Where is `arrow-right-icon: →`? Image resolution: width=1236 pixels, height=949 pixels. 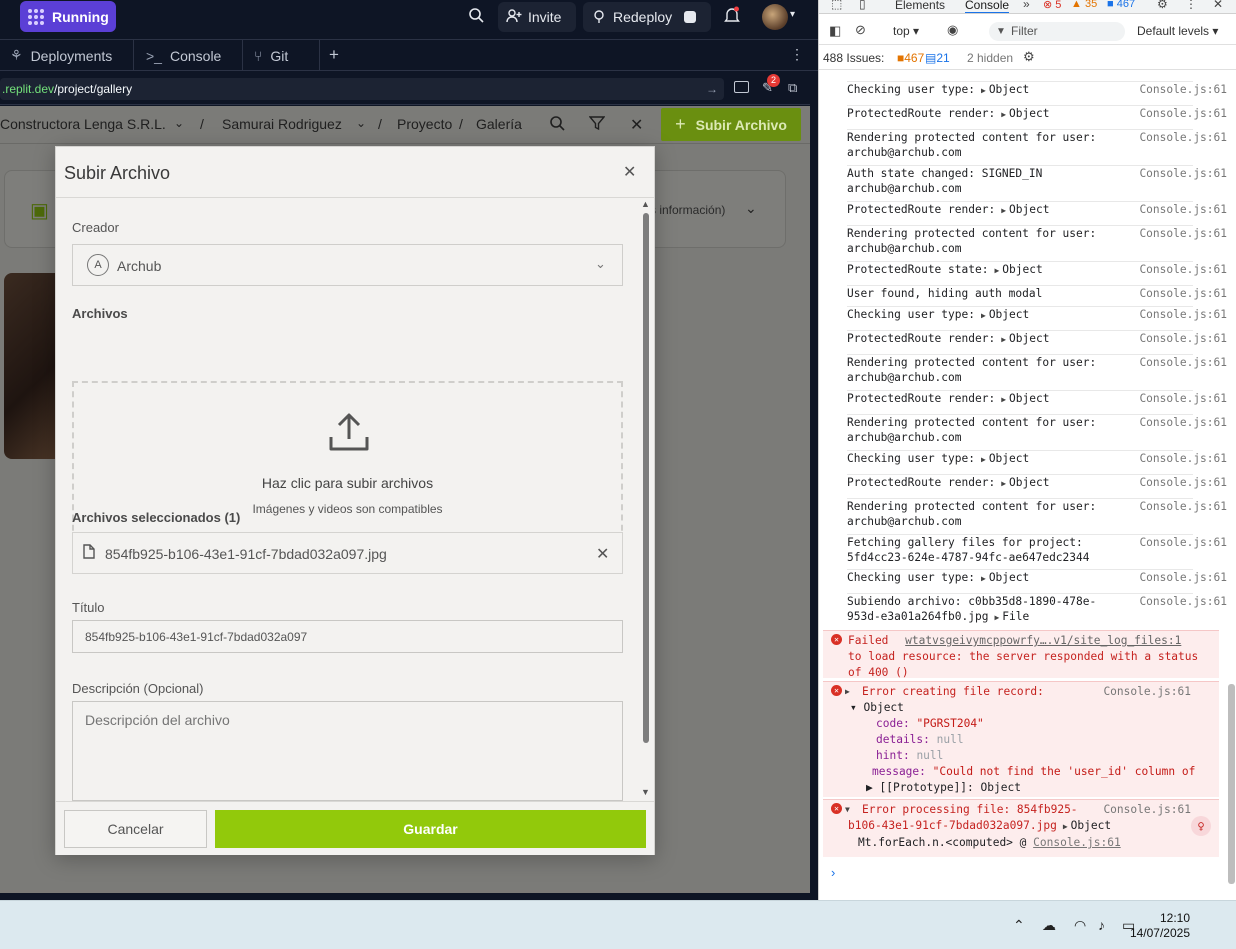
arrow-right-icon: → is located at coordinates (712, 89).